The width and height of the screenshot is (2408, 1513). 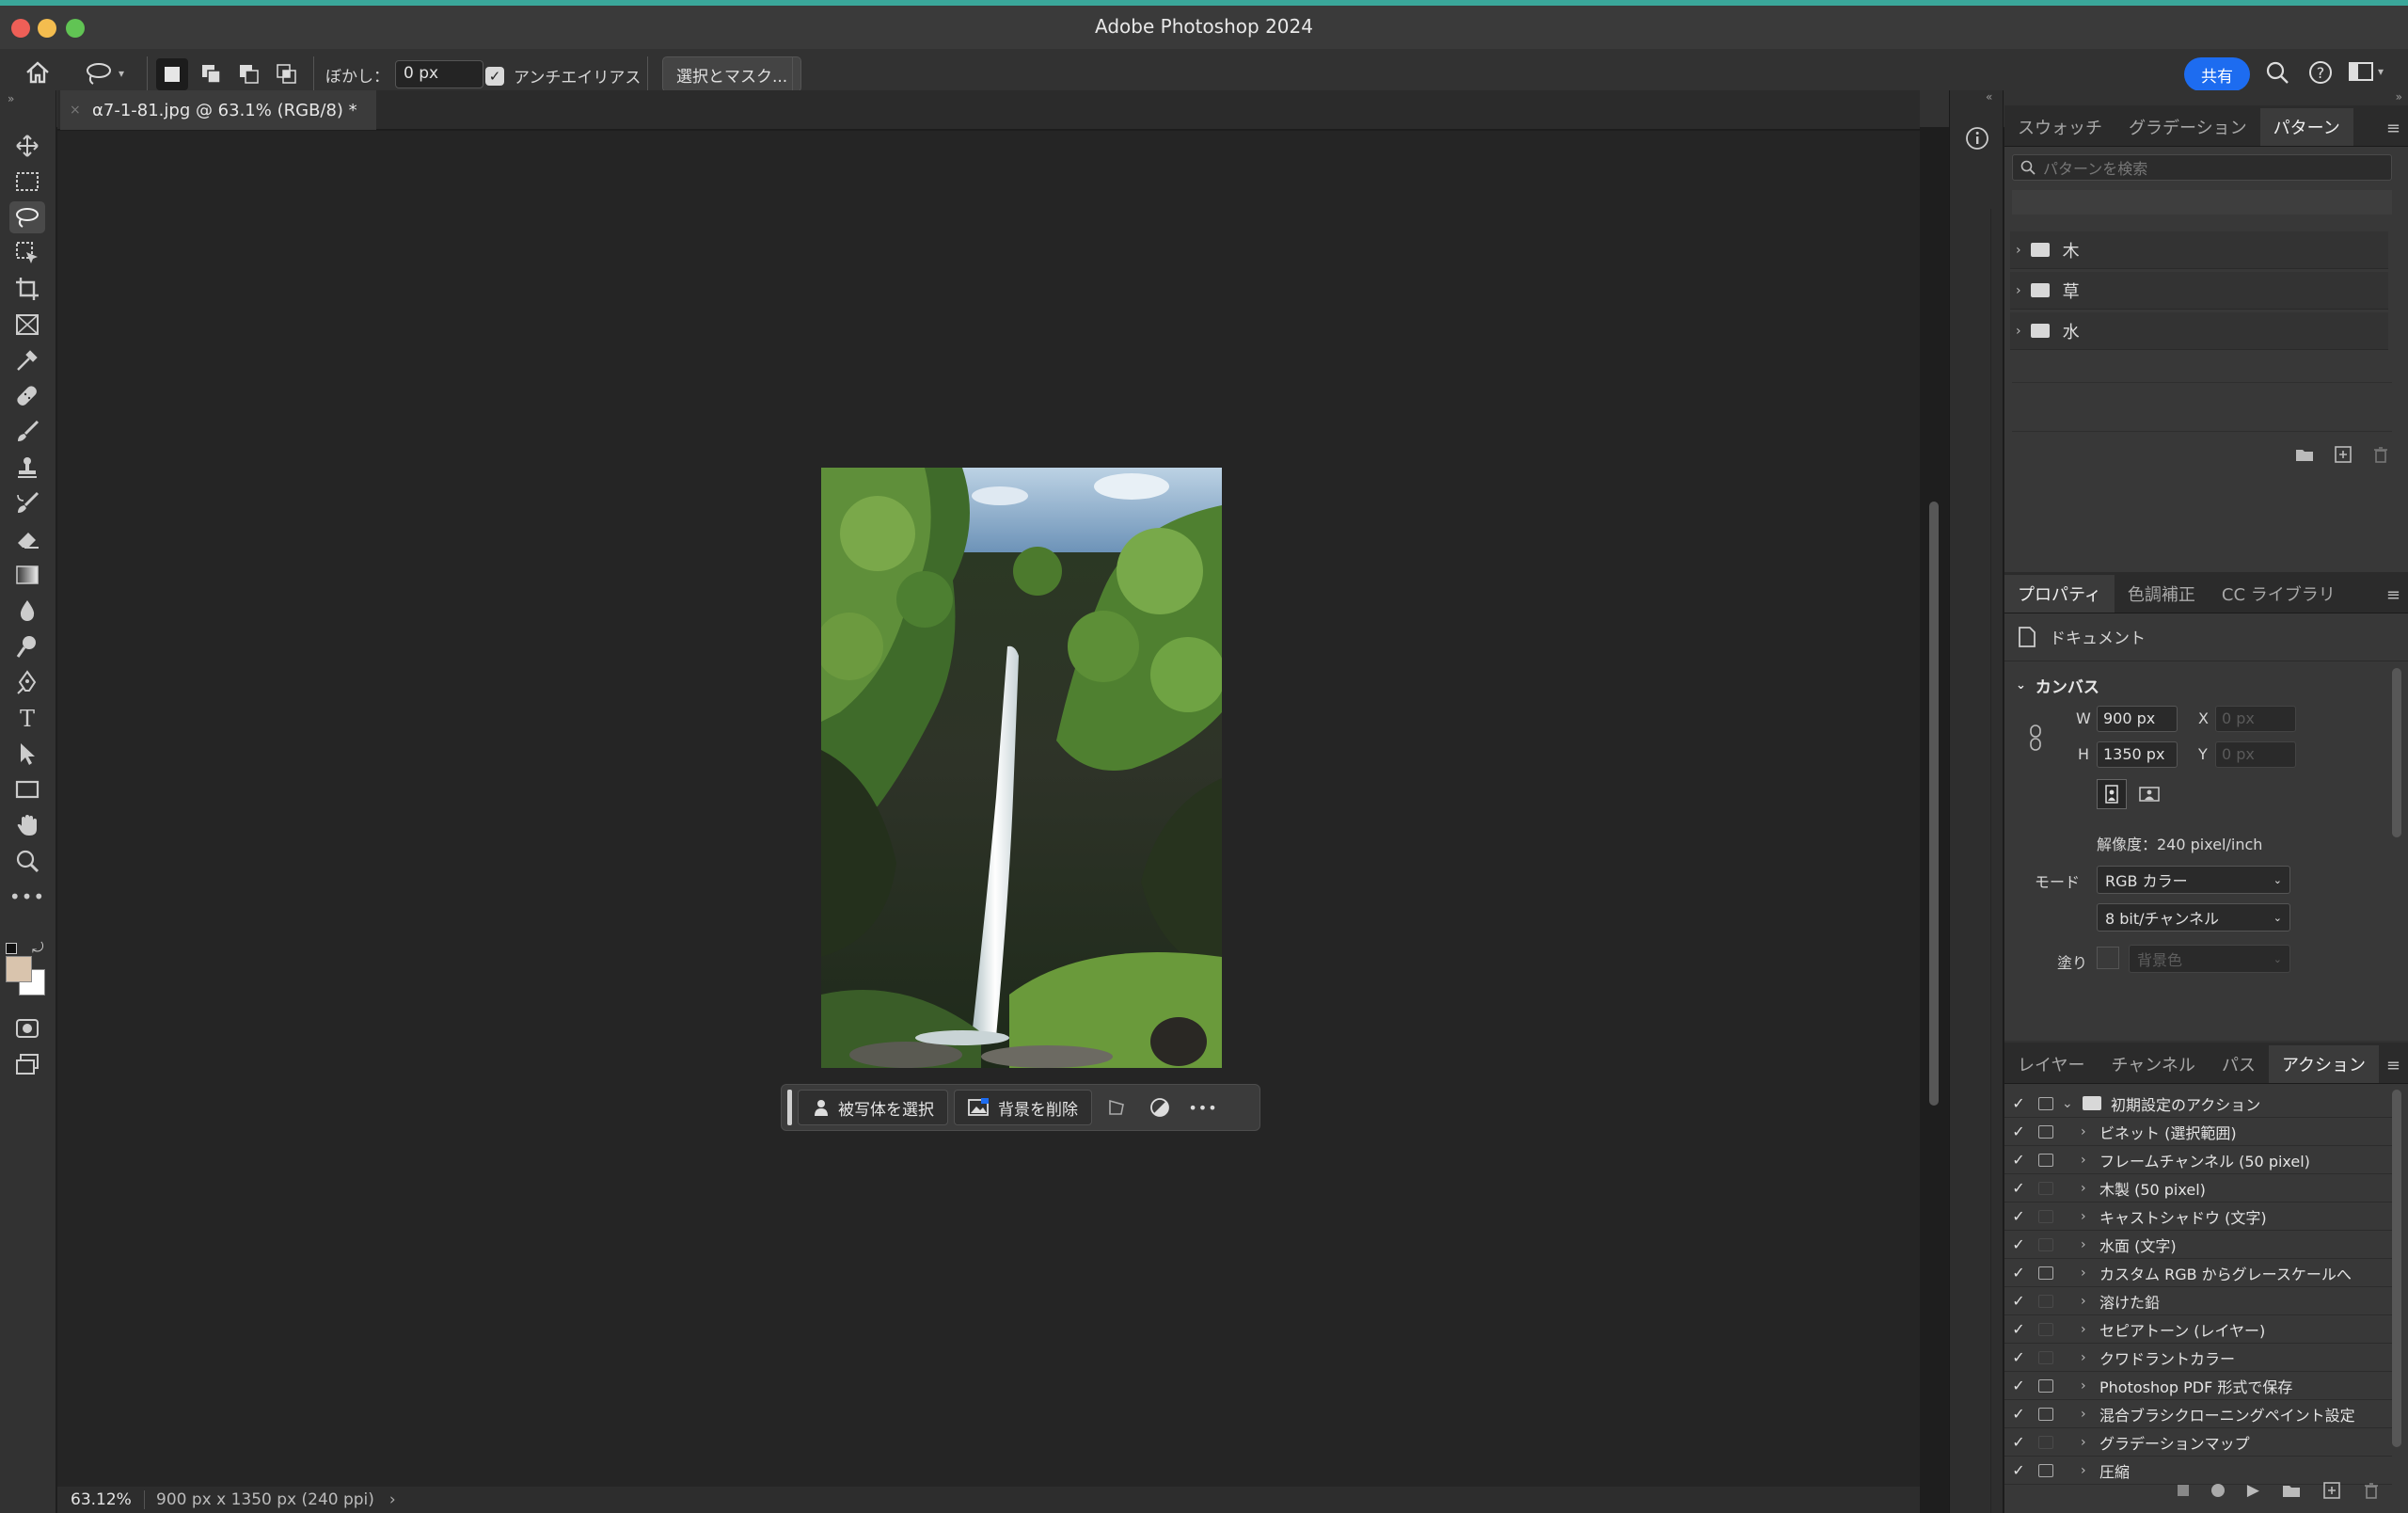 What do you see at coordinates (2198, 1301) in the screenshot?
I see `action-row: ✓ › 溶けた鉛` at bounding box center [2198, 1301].